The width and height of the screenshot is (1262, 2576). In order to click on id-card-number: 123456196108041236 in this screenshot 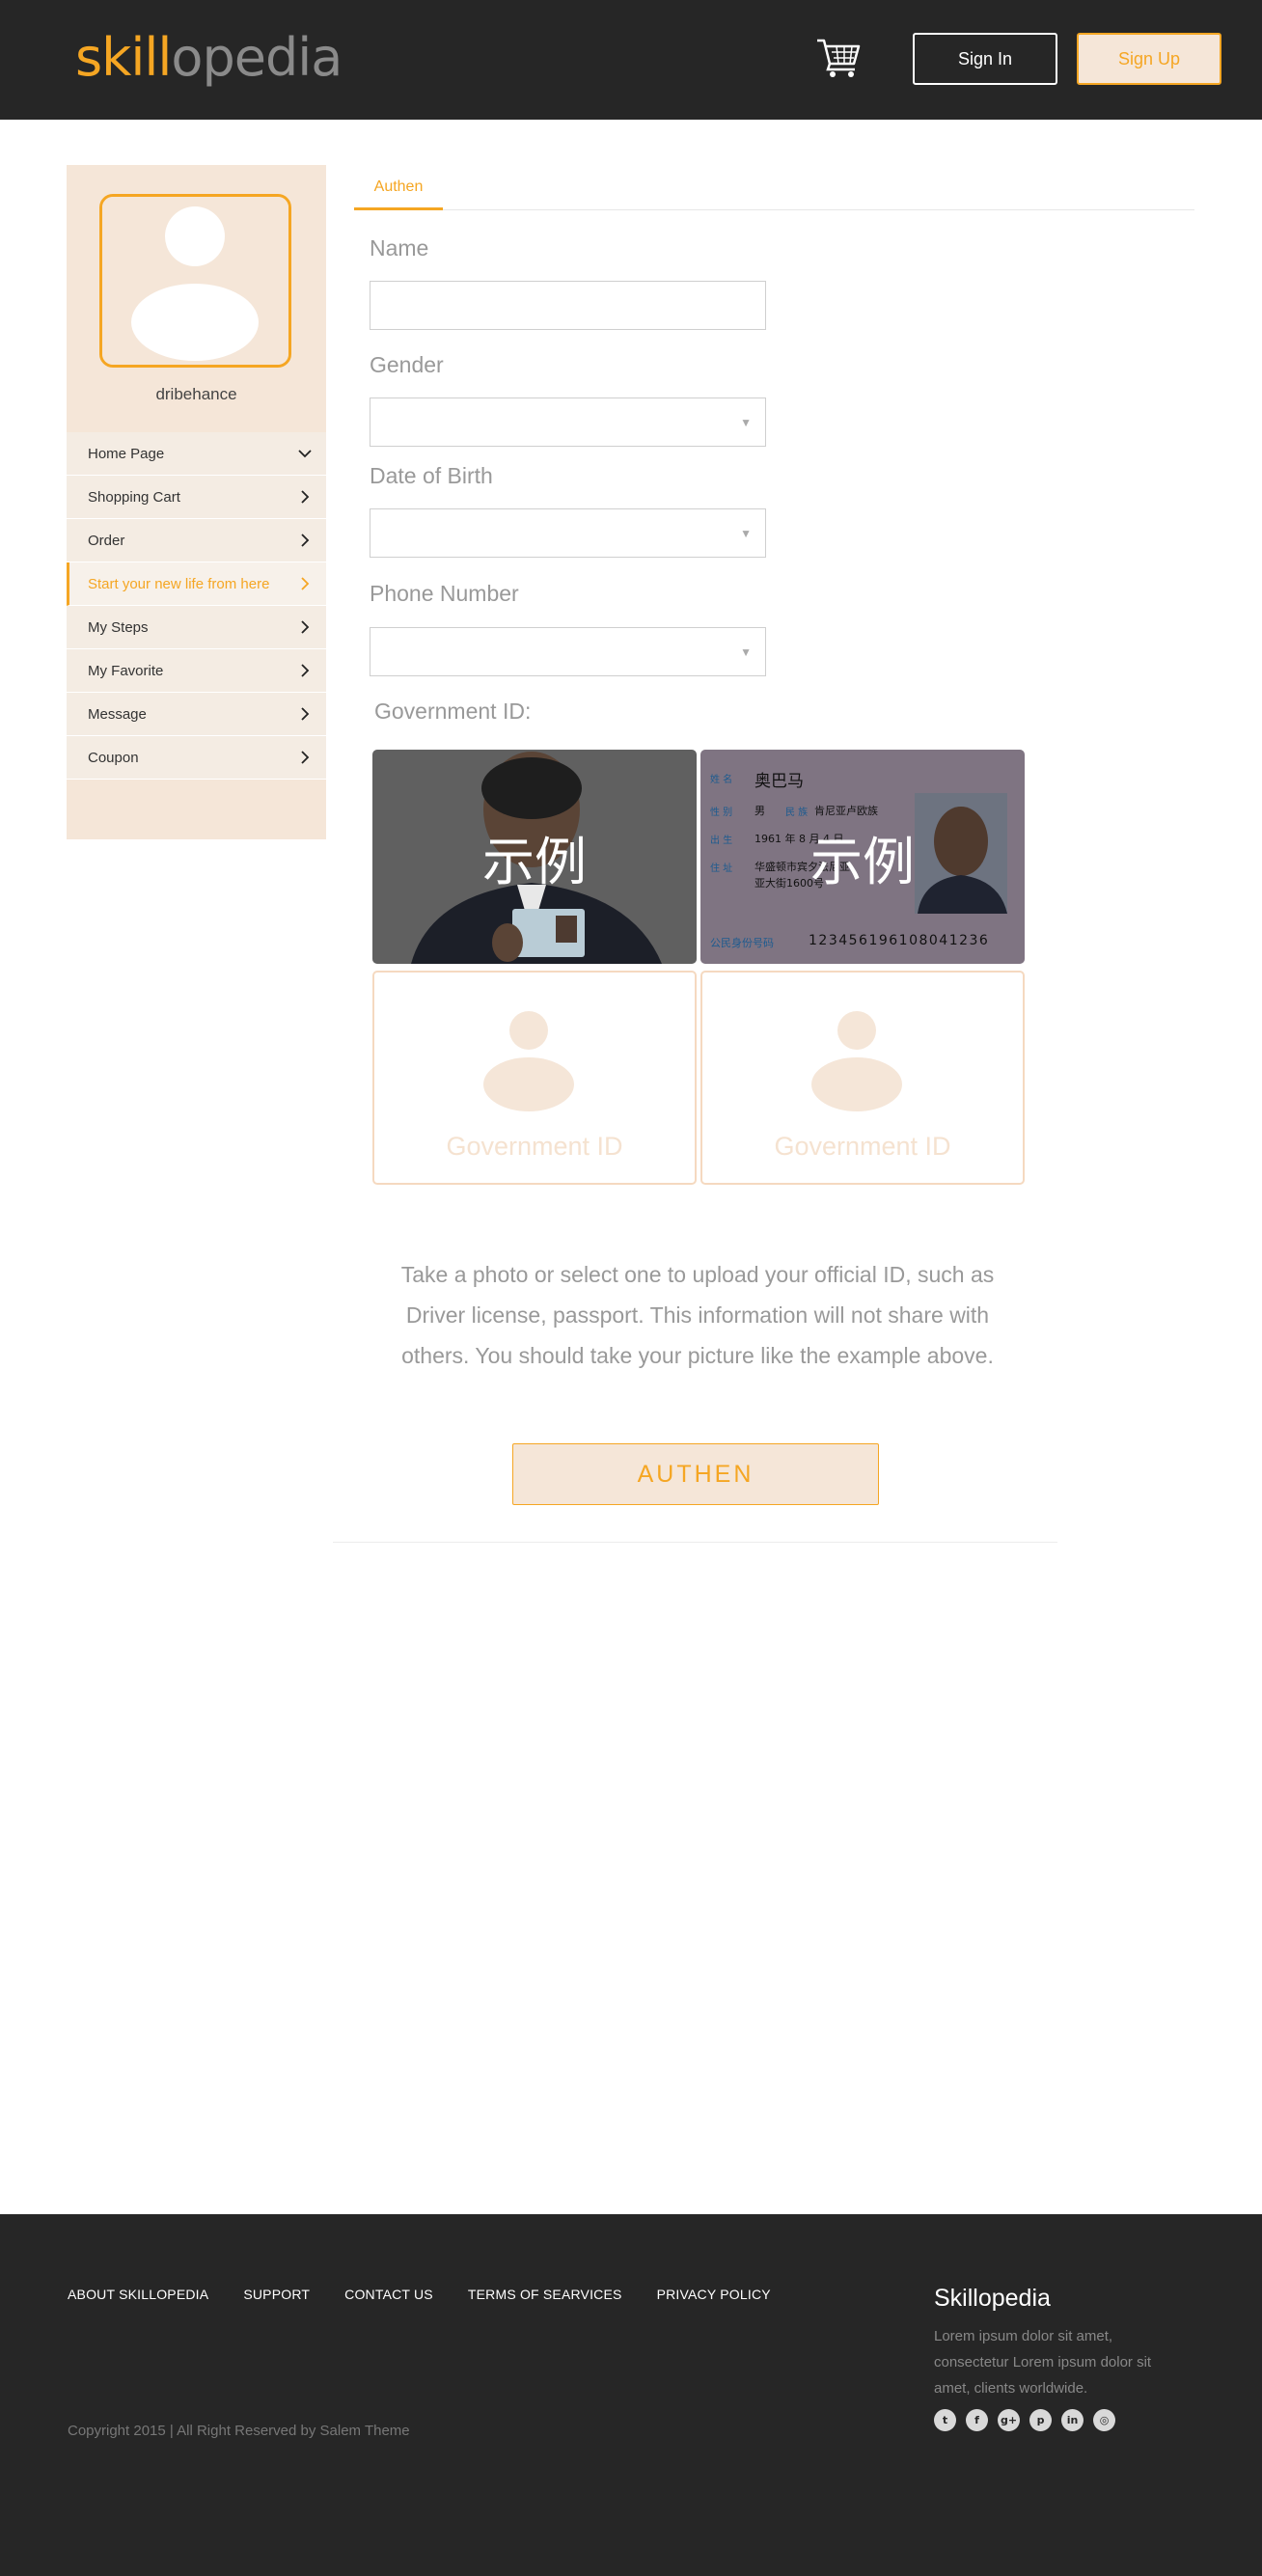, I will do `click(899, 941)`.